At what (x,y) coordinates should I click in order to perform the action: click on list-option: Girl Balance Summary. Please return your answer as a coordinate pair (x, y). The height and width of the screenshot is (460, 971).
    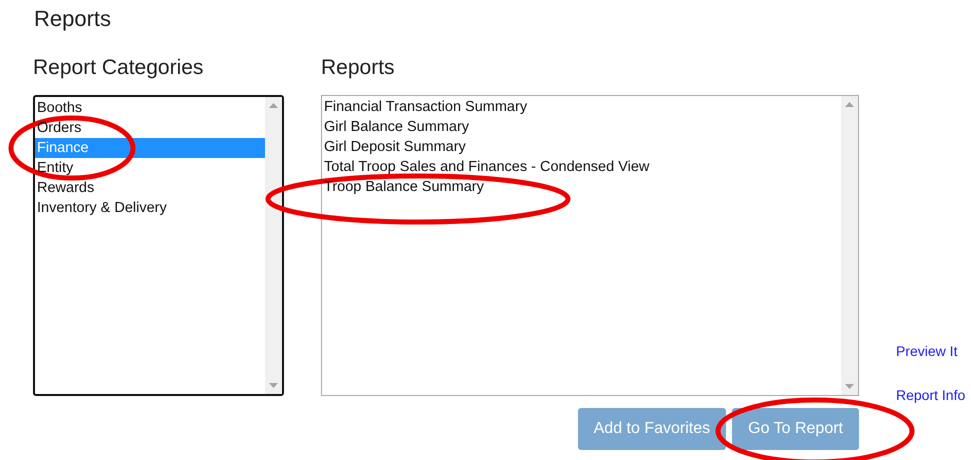
    Looking at the image, I should click on (581, 127).